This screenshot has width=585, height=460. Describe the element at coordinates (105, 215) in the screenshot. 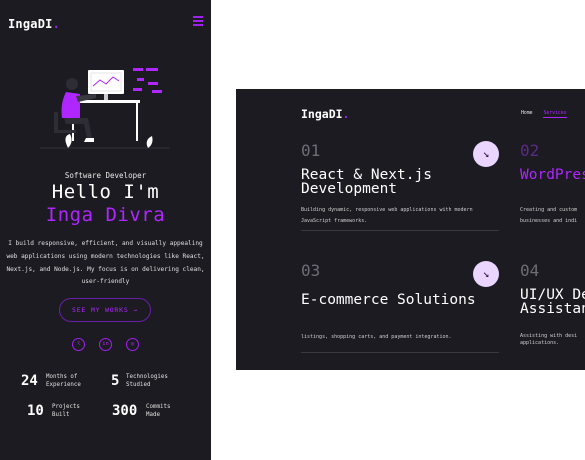

I see `hero-name: Inga Divra` at that location.